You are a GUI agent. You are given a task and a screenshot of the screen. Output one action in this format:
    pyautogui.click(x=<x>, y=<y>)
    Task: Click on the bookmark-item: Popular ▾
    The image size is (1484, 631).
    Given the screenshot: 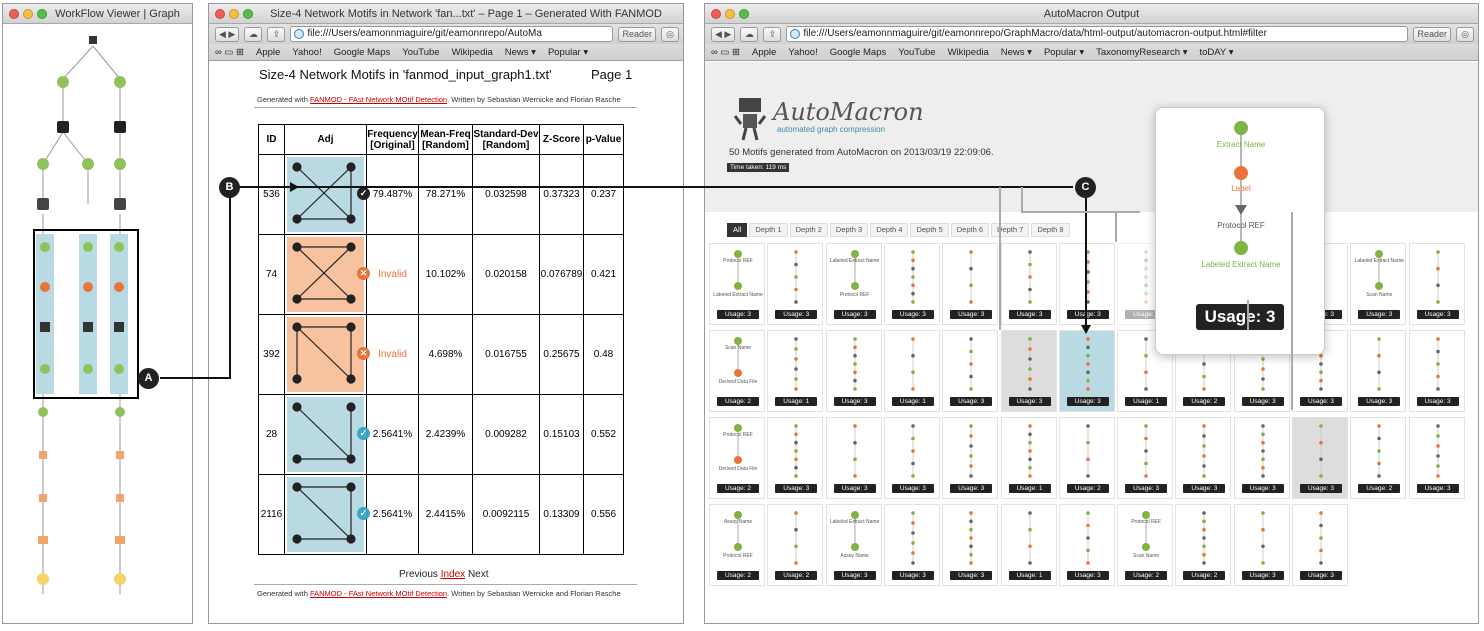 What is the action you would take?
    pyautogui.click(x=1064, y=52)
    